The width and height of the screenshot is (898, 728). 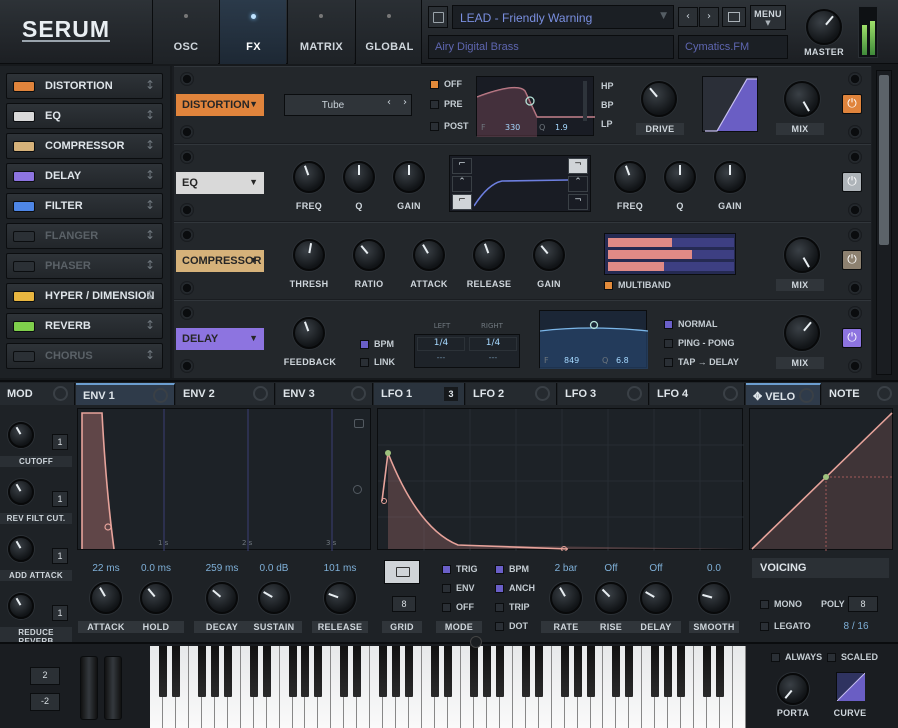 I want to click on lfo-bpm-checkbox, so click(x=499, y=569).